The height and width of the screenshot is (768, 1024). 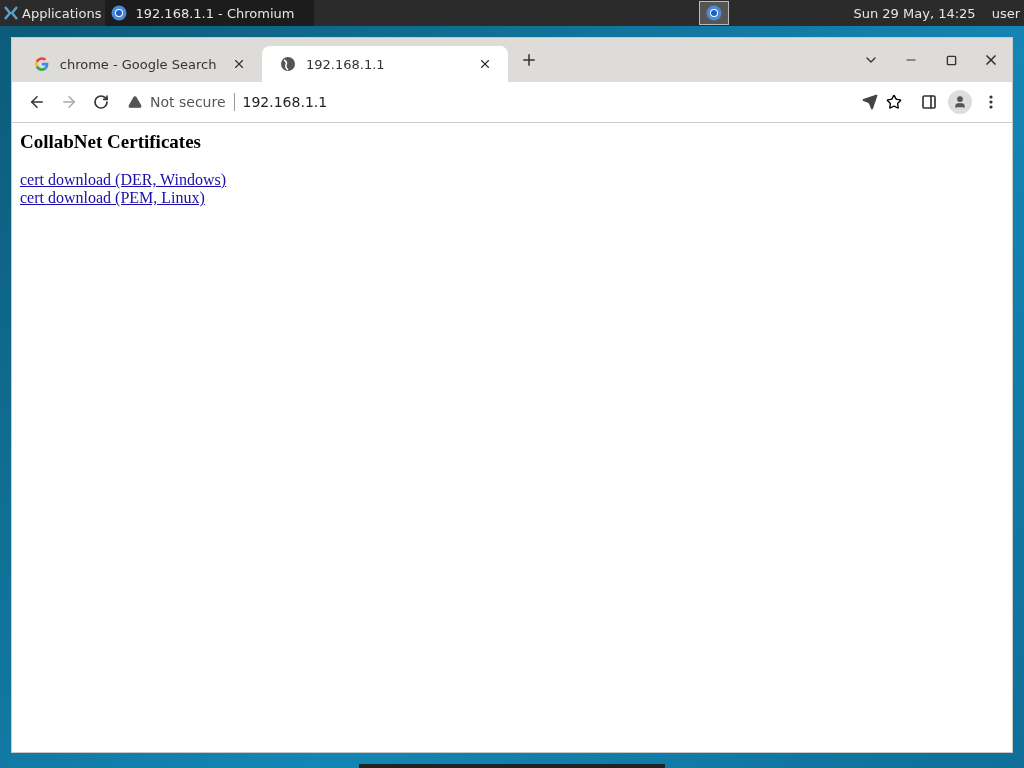 I want to click on vertical-dots-icon, so click(x=991, y=102).